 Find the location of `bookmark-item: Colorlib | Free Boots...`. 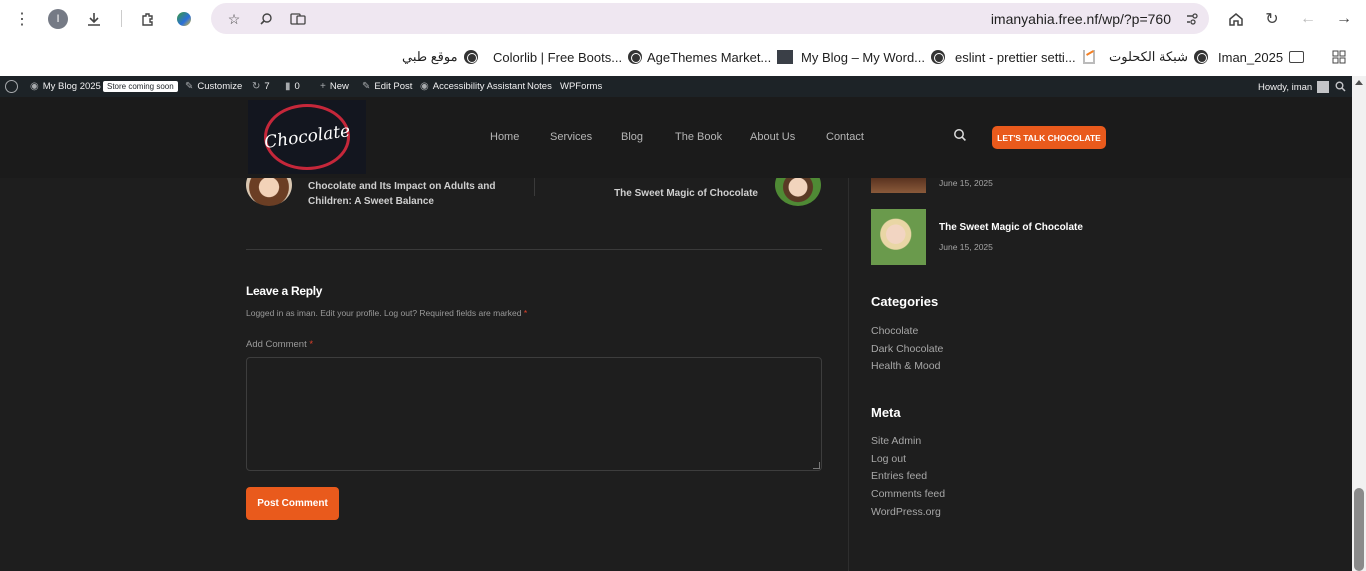

bookmark-item: Colorlib | Free Boots... is located at coordinates (568, 57).